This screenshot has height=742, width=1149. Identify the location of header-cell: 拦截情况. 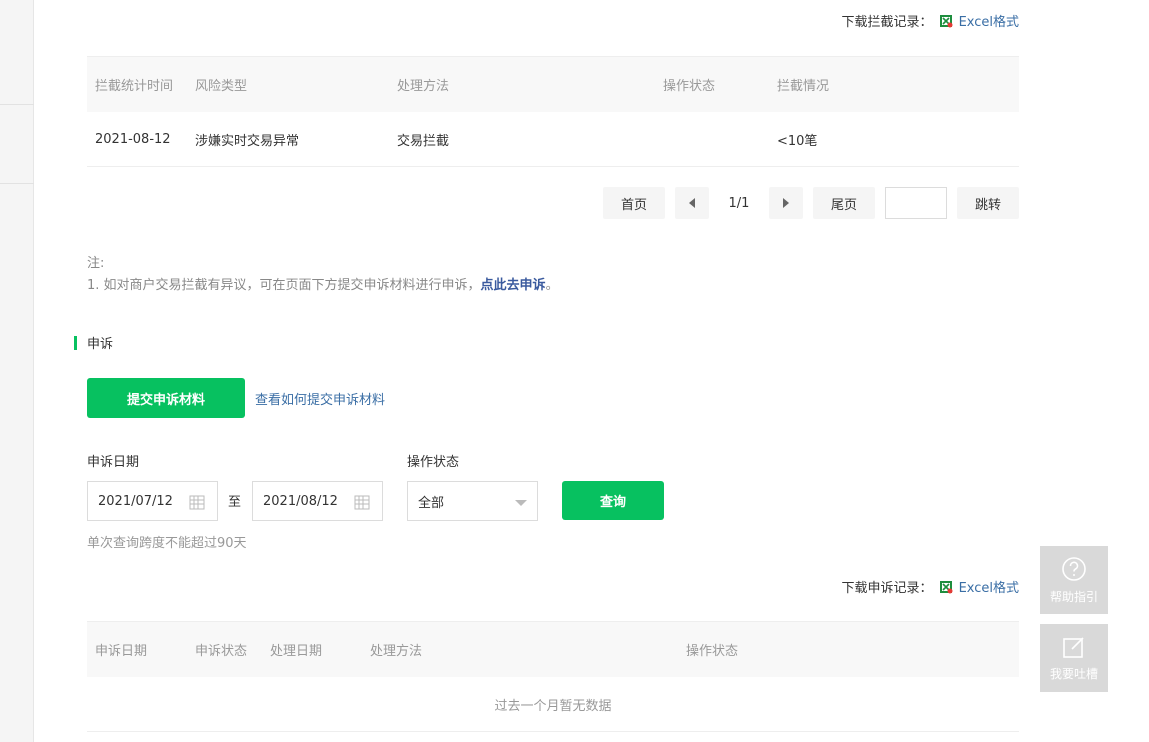
(803, 86).